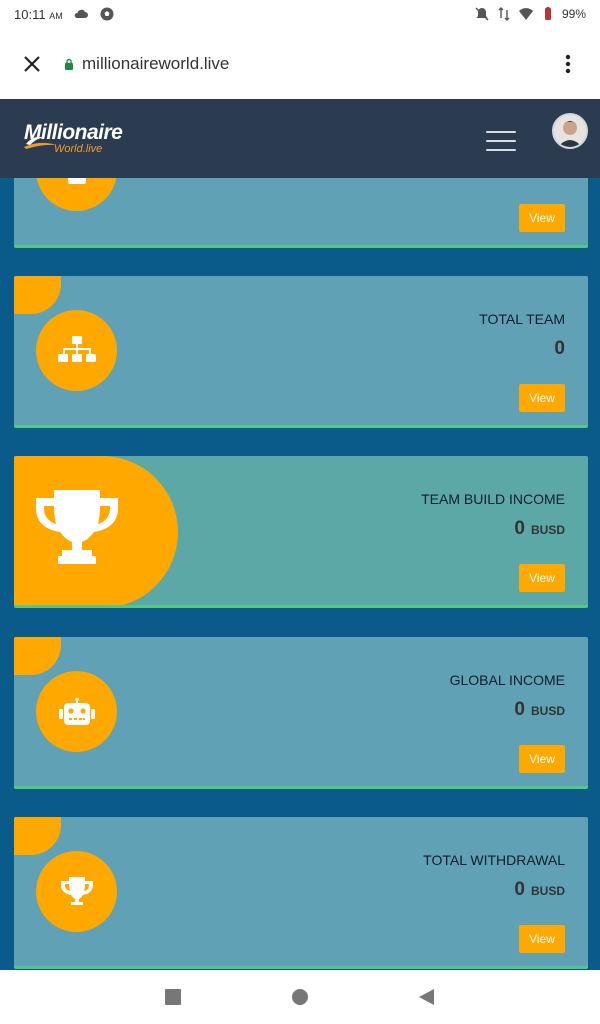  Describe the element at coordinates (81, 13) in the screenshot. I see `cloud-icon` at that location.